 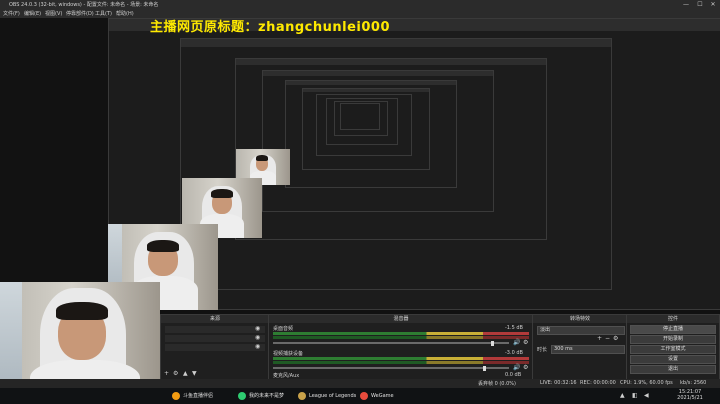 What do you see at coordinates (194, 373) in the screenshot?
I see `down-icon: ▼` at bounding box center [194, 373].